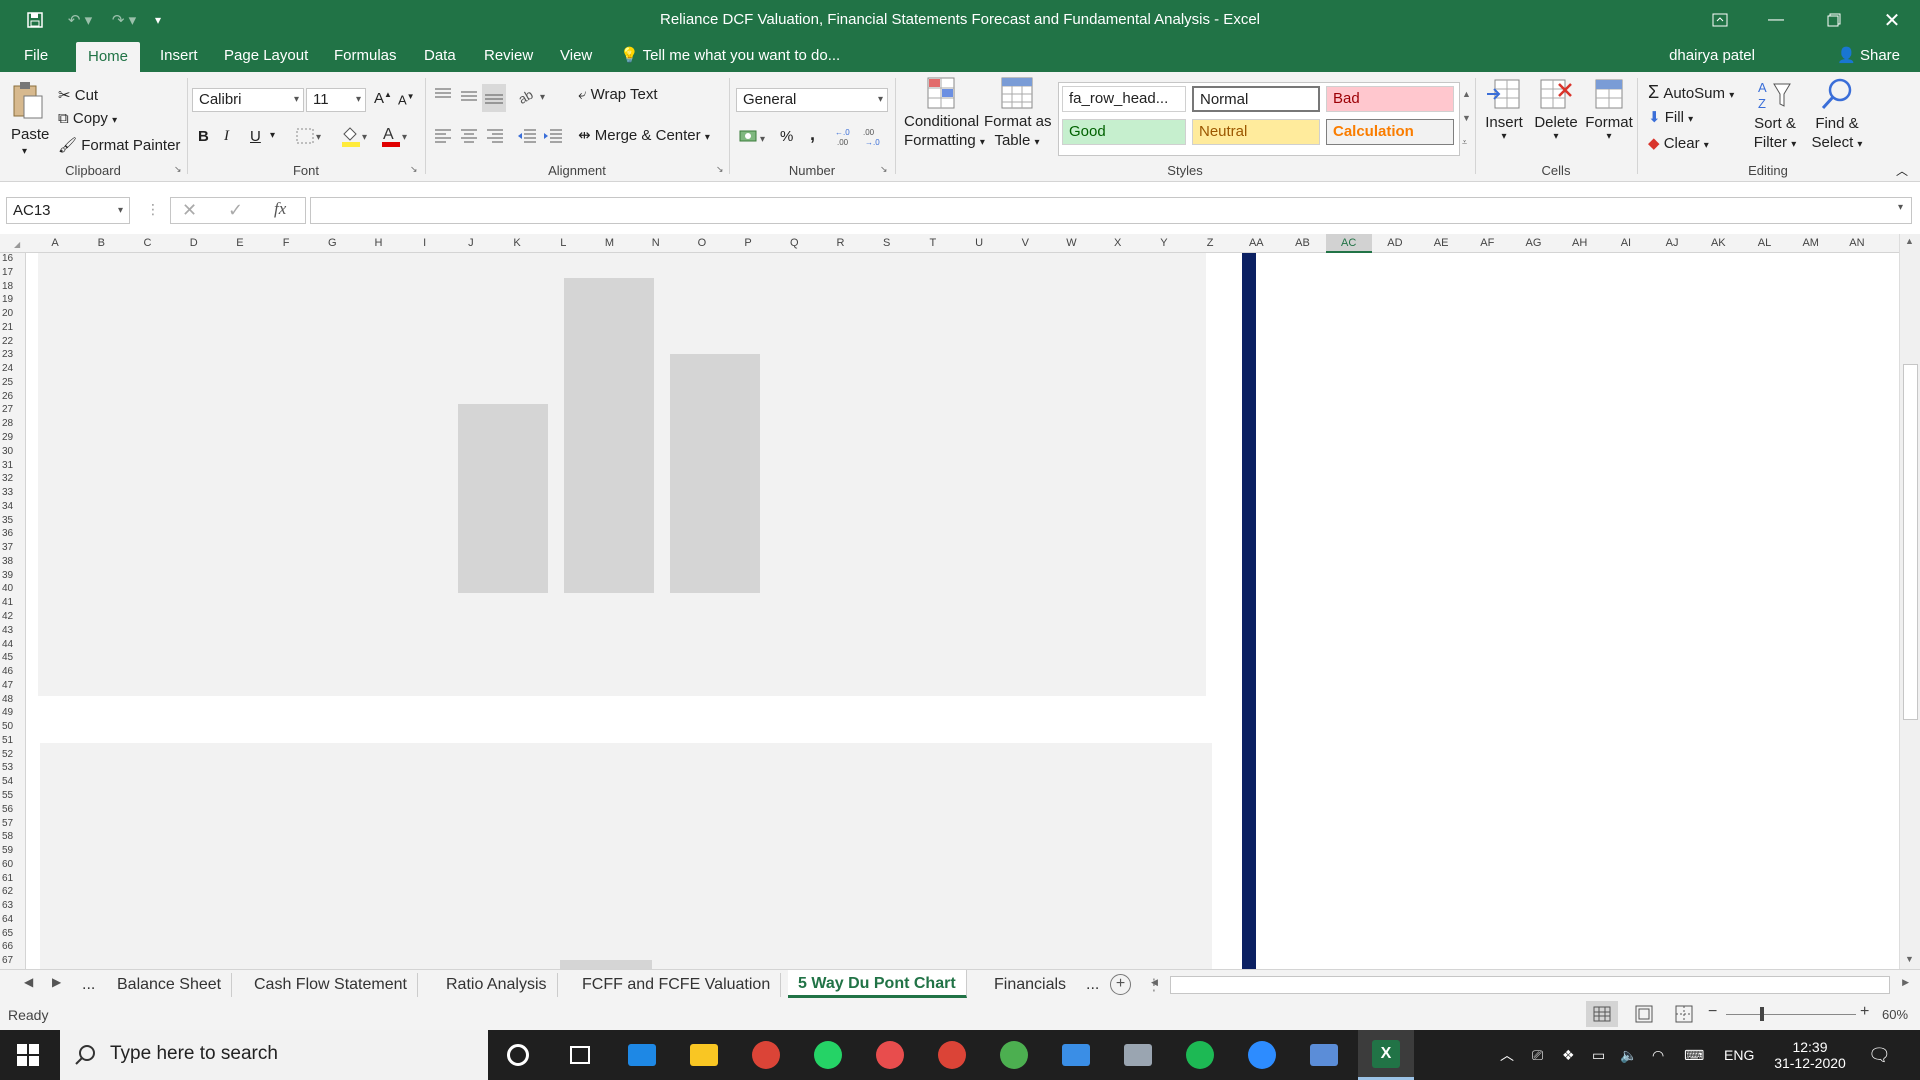  I want to click on sheet-tab-fcff-fcfe-valuation: FCFF and FCFE Valuation, so click(677, 985).